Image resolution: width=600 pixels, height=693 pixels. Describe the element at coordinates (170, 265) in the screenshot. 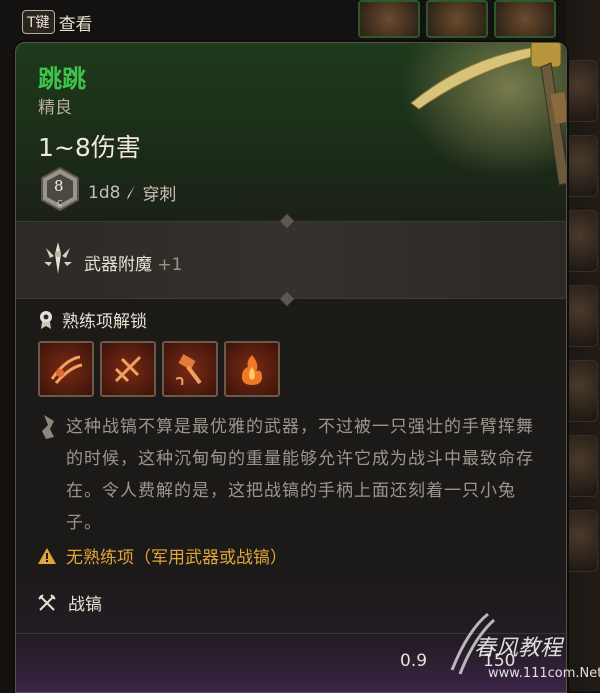

I see `enchant-value: +1` at that location.